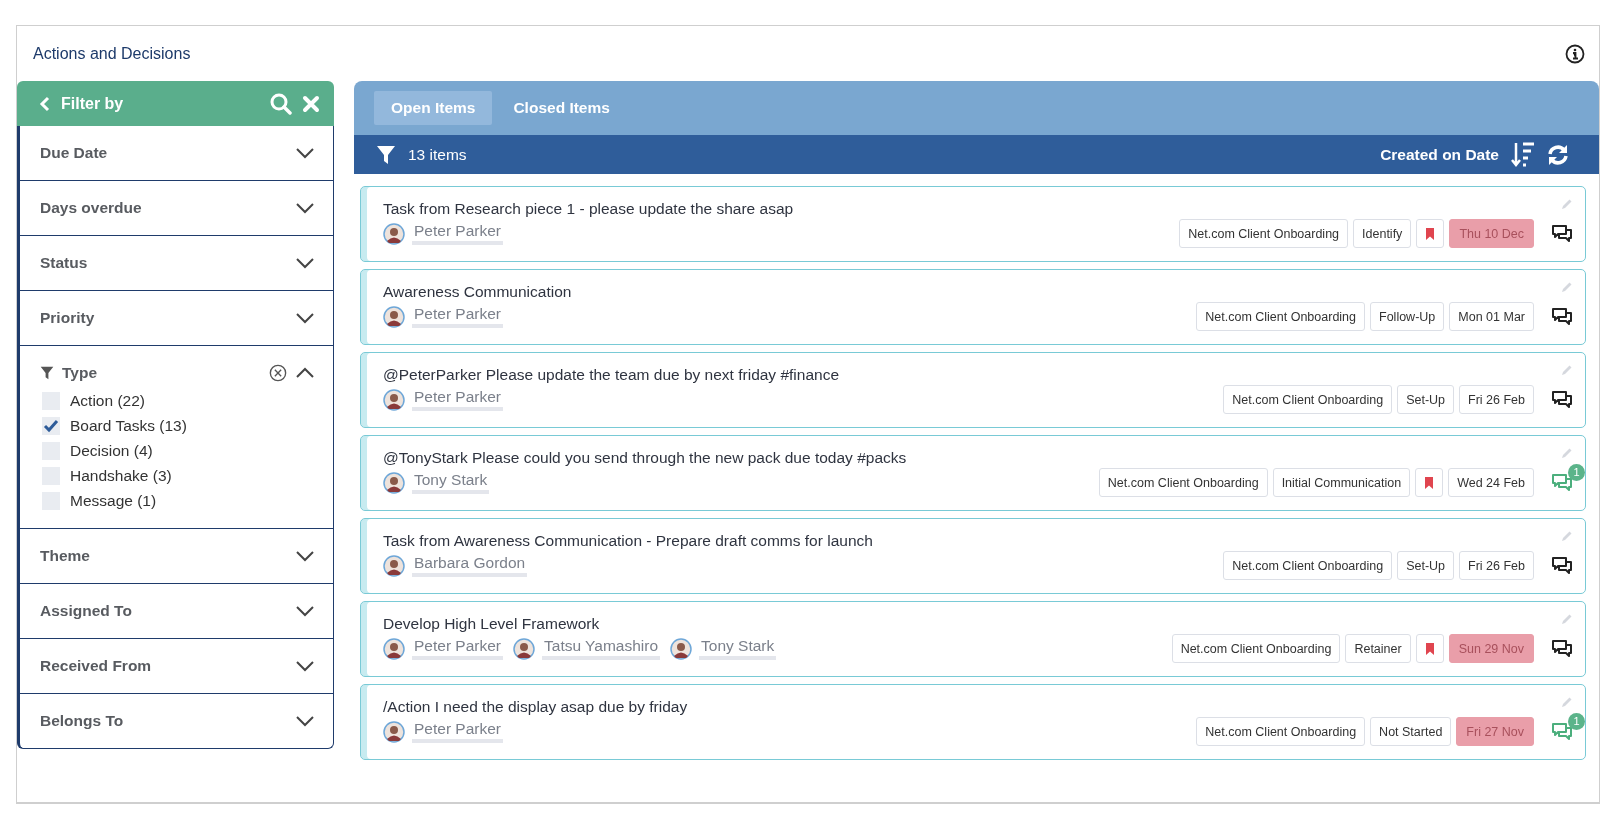  What do you see at coordinates (1558, 154) in the screenshot?
I see `refresh-icon` at bounding box center [1558, 154].